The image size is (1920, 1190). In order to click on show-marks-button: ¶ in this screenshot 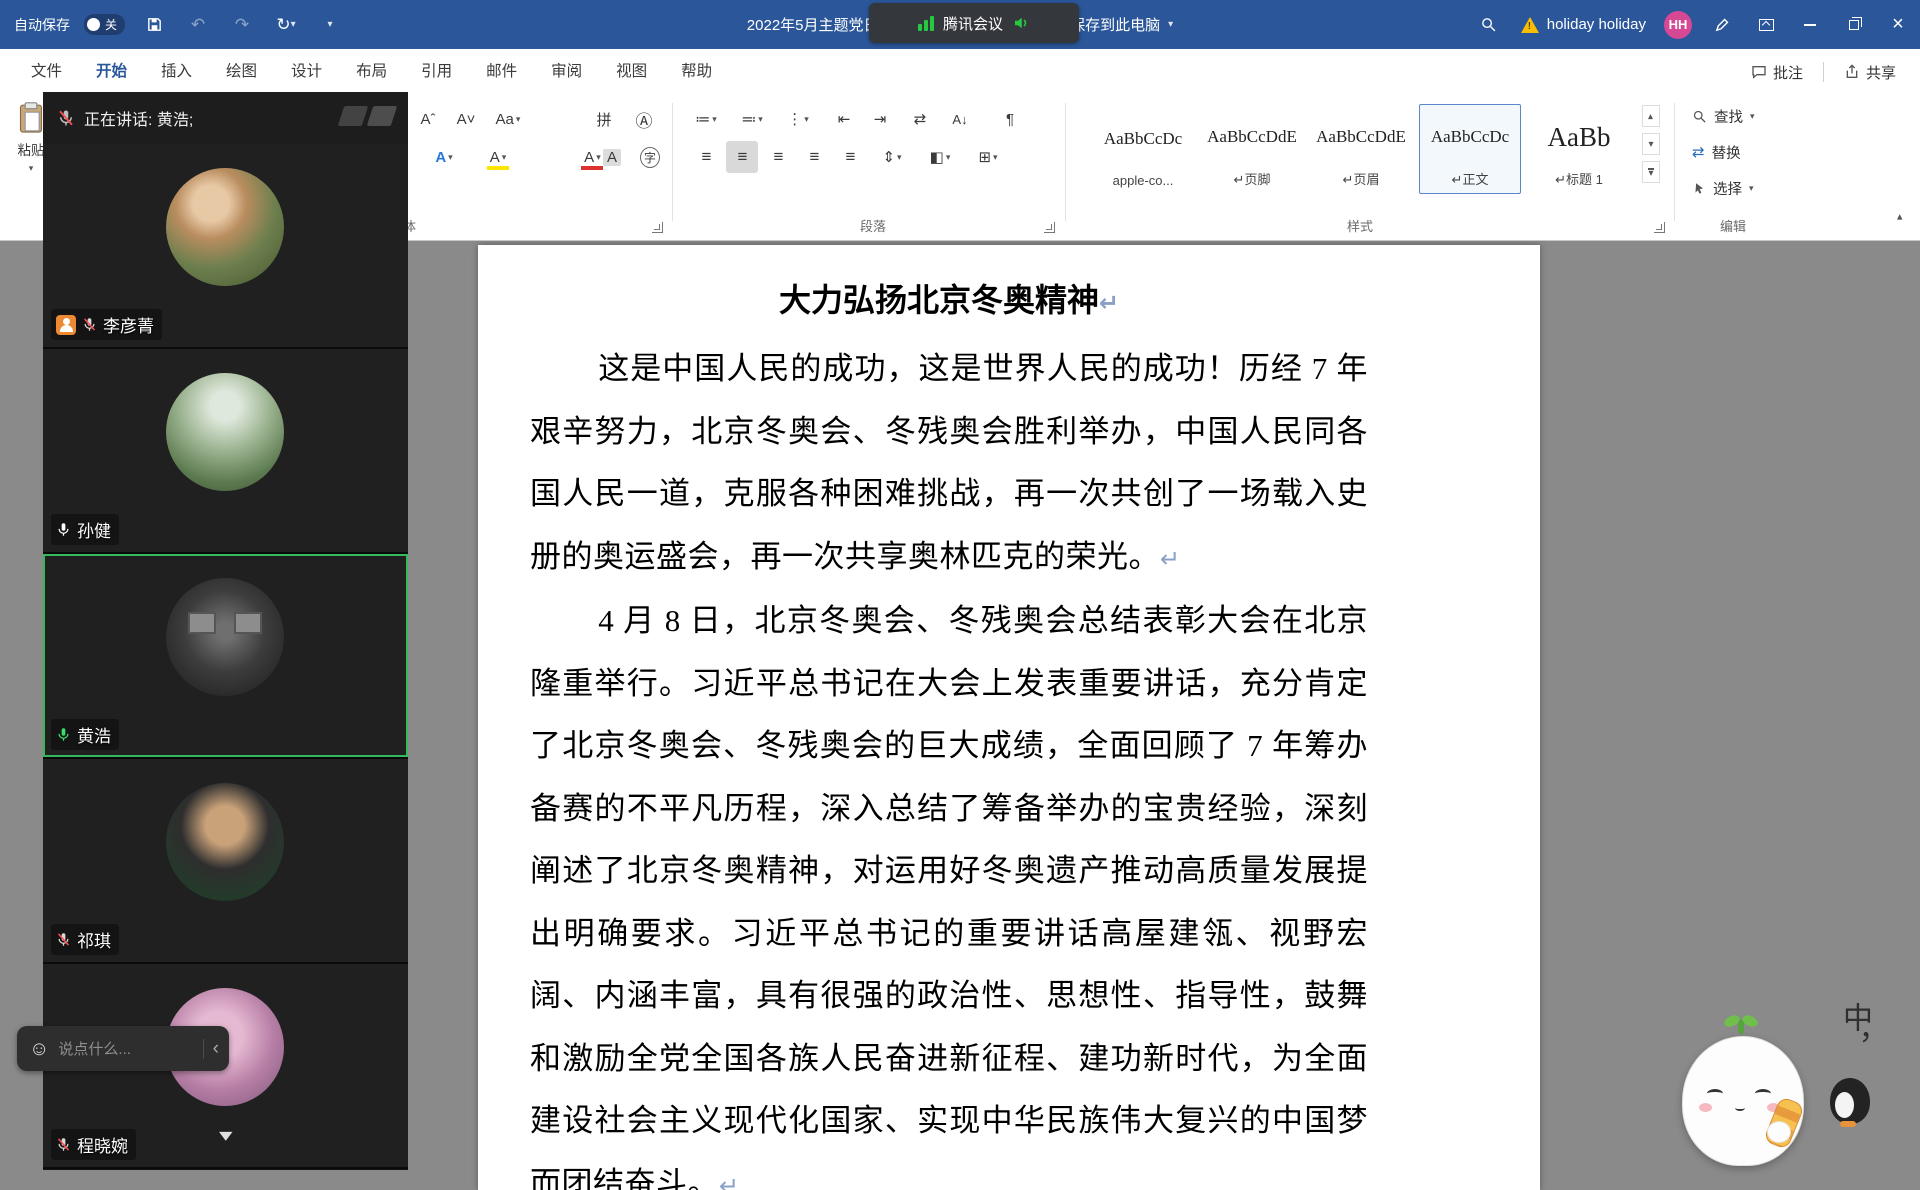, I will do `click(1010, 119)`.